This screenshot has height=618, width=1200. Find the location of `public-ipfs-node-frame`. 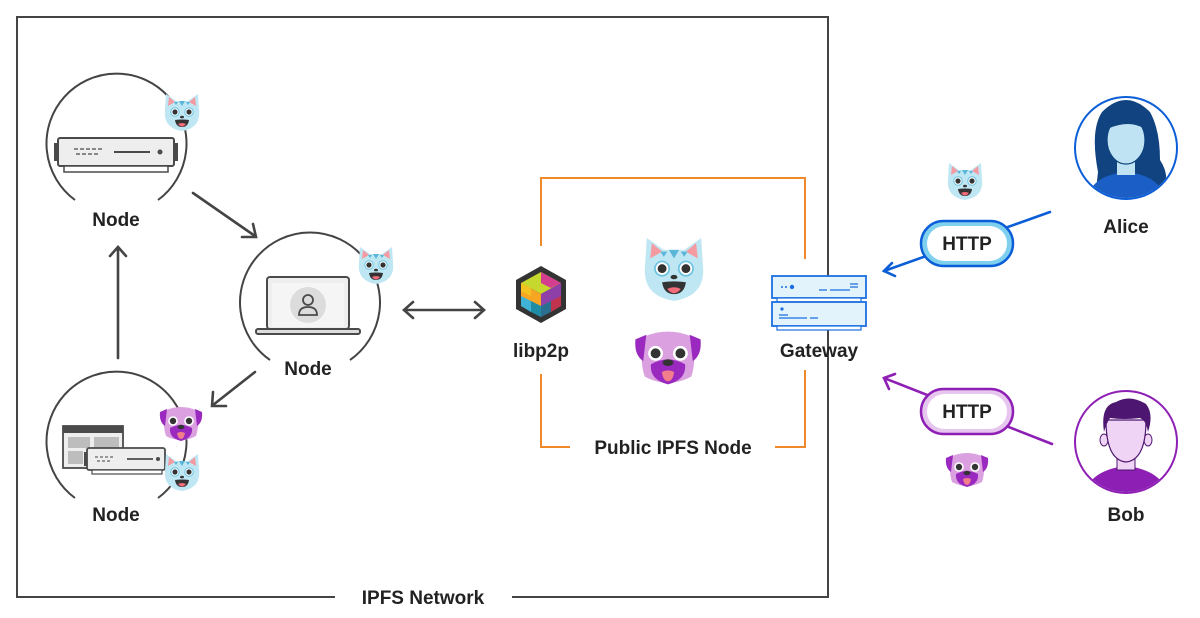

public-ipfs-node-frame is located at coordinates (673, 312).